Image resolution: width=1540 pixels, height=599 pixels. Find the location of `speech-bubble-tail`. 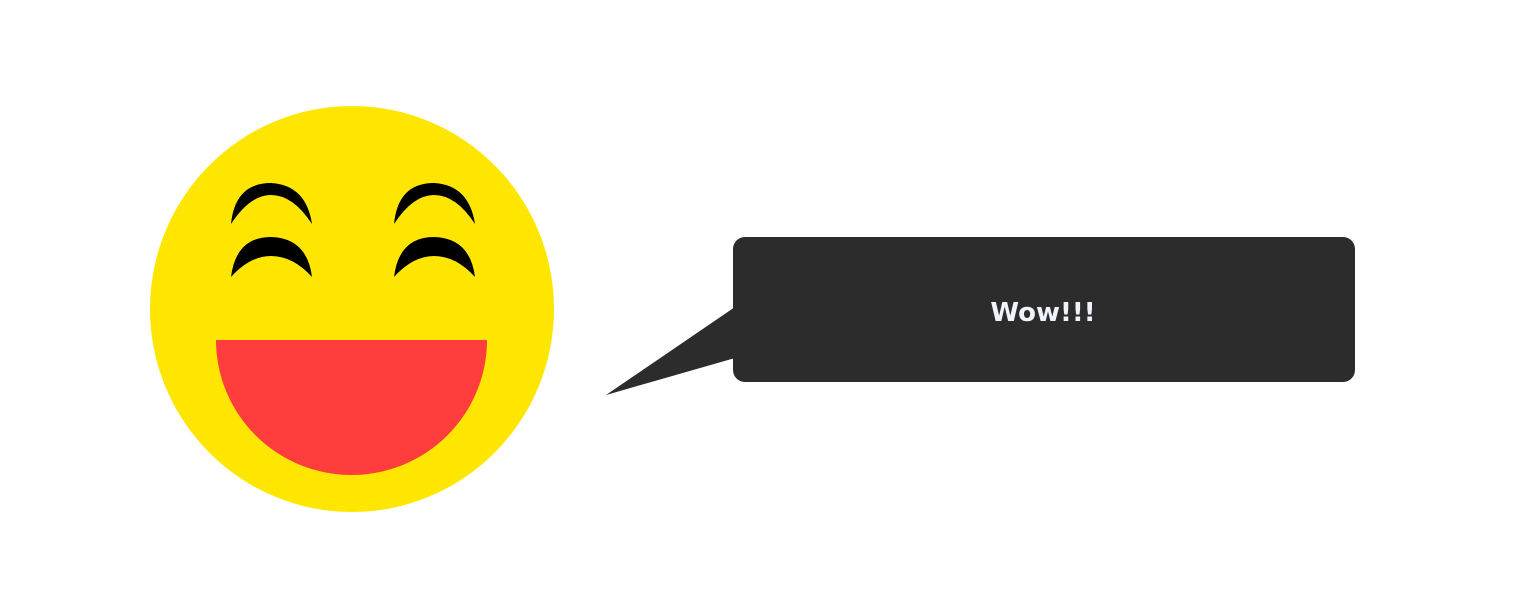

speech-bubble-tail is located at coordinates (670, 351).